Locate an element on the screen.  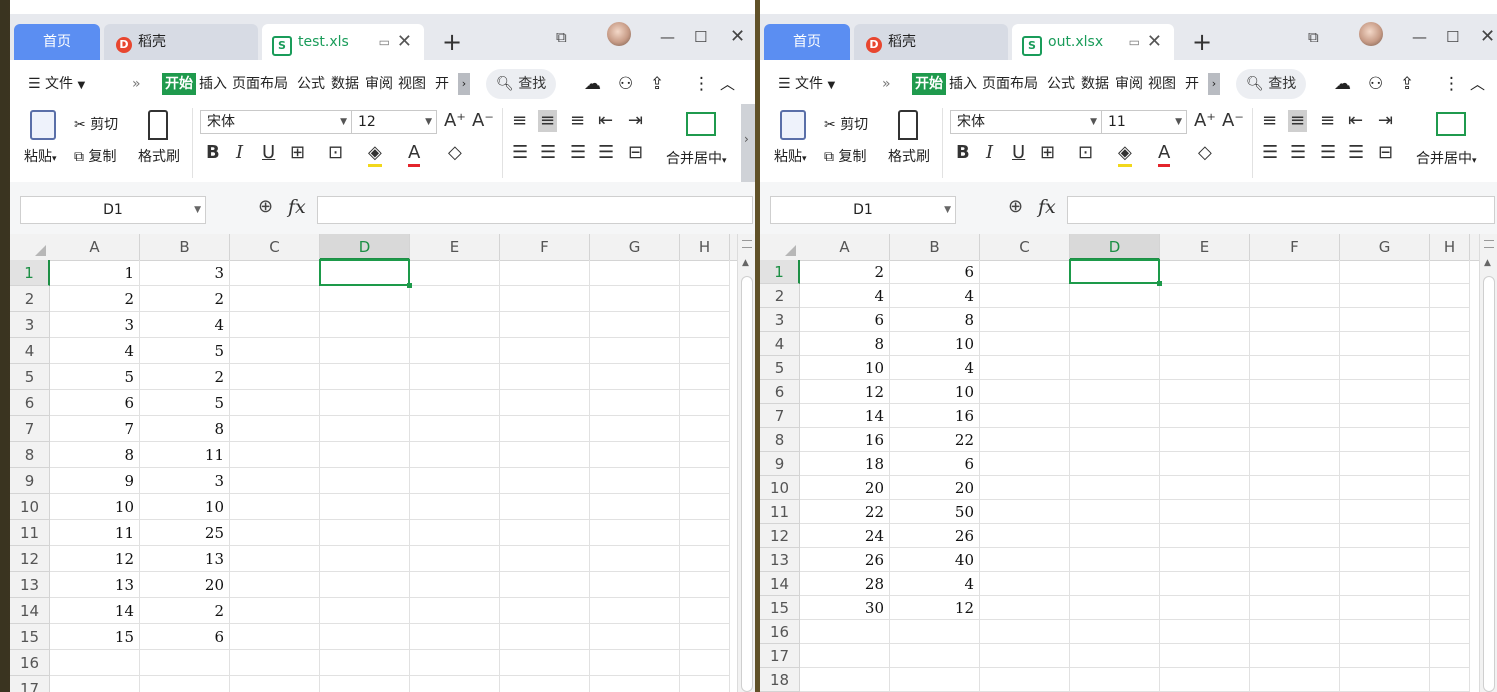
cell-g1 is located at coordinates (635, 273).